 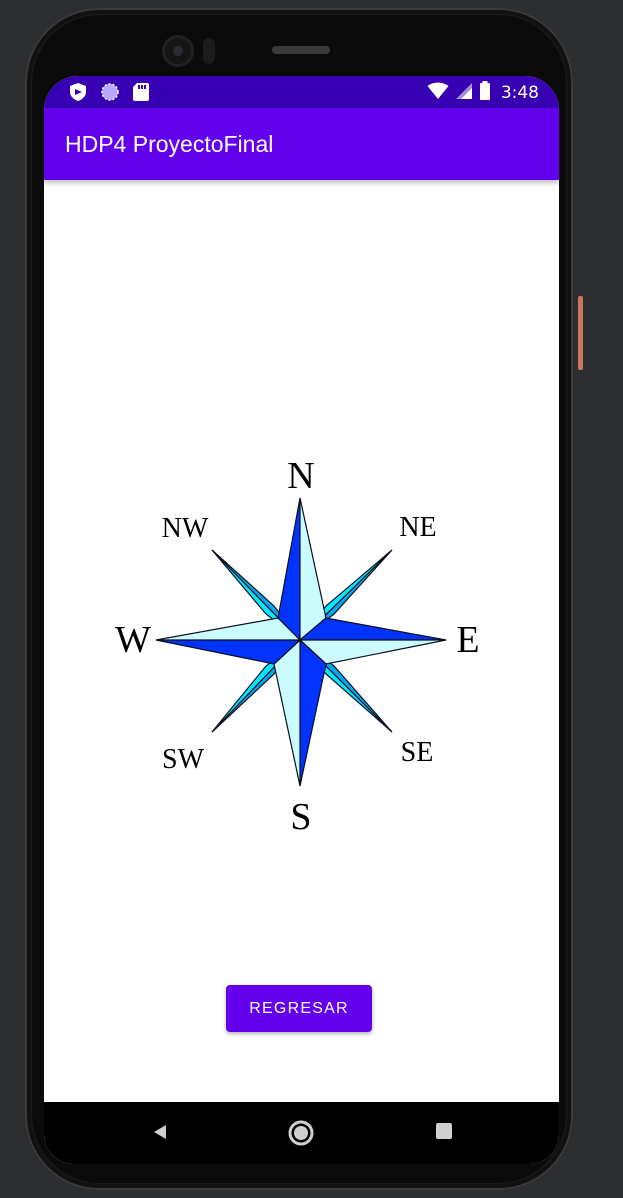 I want to click on wifi-icon, so click(x=438, y=93).